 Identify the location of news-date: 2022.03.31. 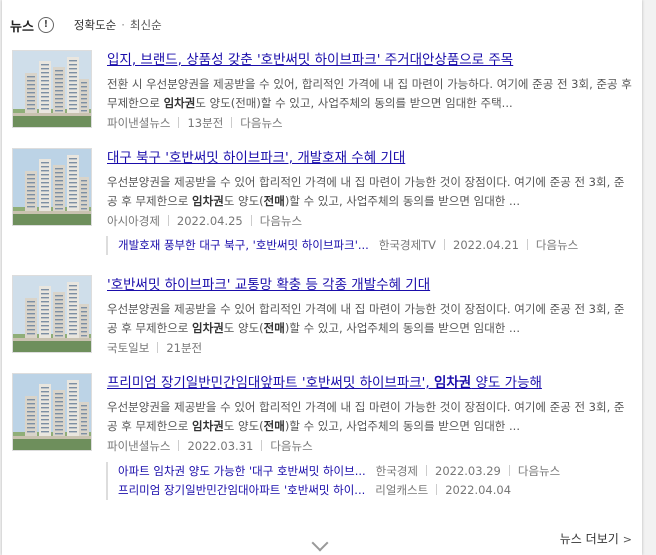
(220, 446).